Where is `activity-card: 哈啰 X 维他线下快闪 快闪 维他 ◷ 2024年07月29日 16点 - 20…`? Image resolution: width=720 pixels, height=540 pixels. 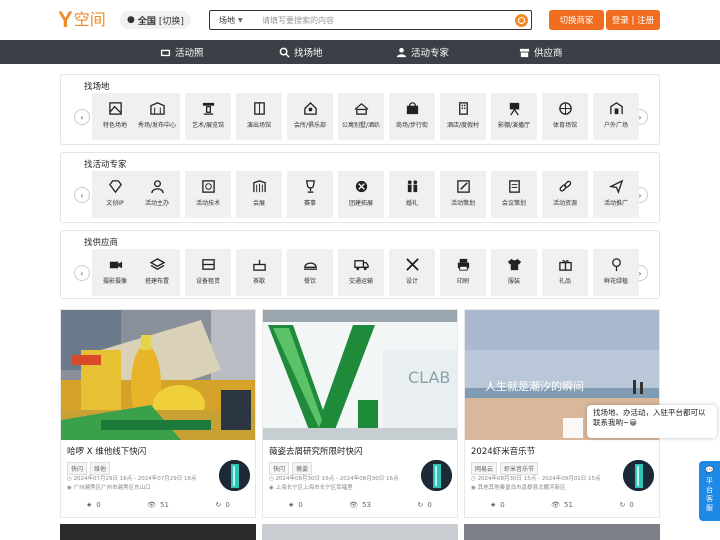
activity-card: 哈啰 X 维他线下快闪 快闪 维他 ◷ 2024年07月29日 16点 - 20… is located at coordinates (158, 413).